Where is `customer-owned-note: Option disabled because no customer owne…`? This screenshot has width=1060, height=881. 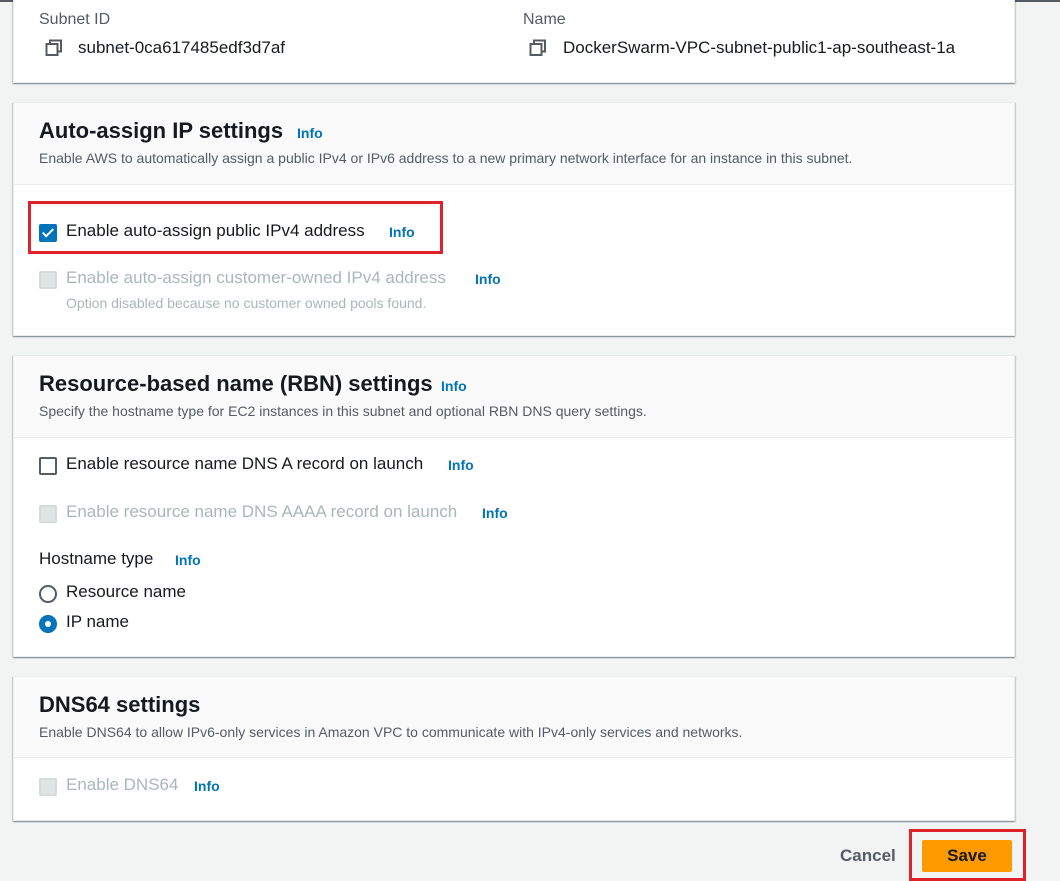 customer-owned-note: Option disabled because no customer owne… is located at coordinates (246, 303).